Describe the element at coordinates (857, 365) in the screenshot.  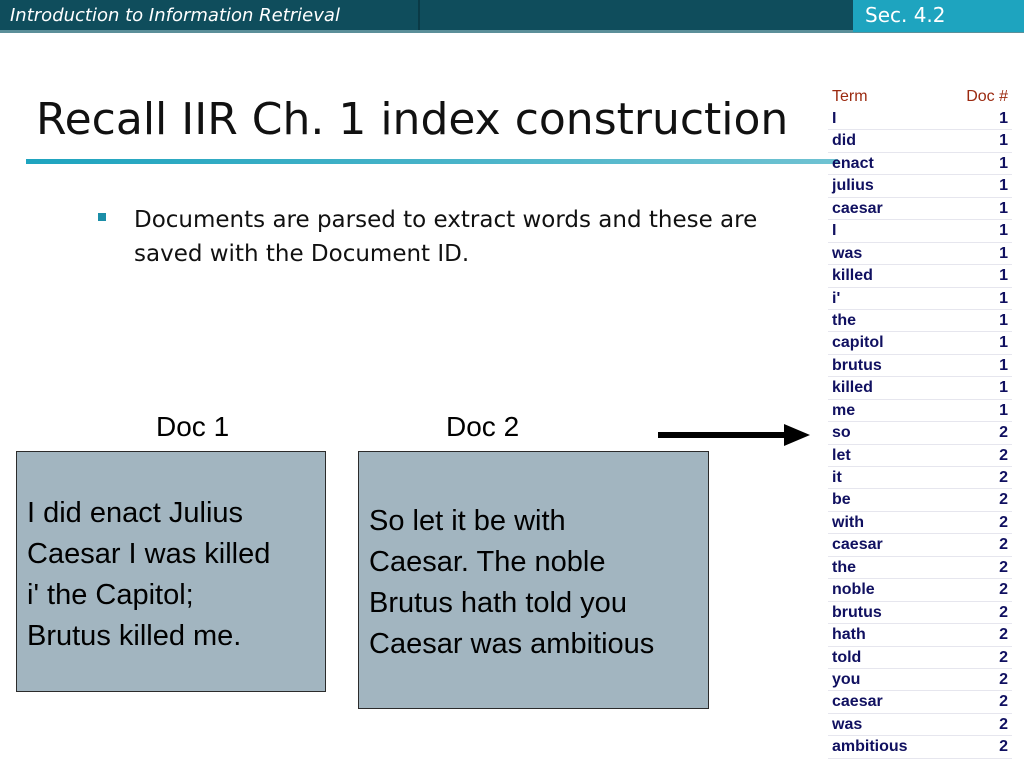
I see `term-cell: brutus` at that location.